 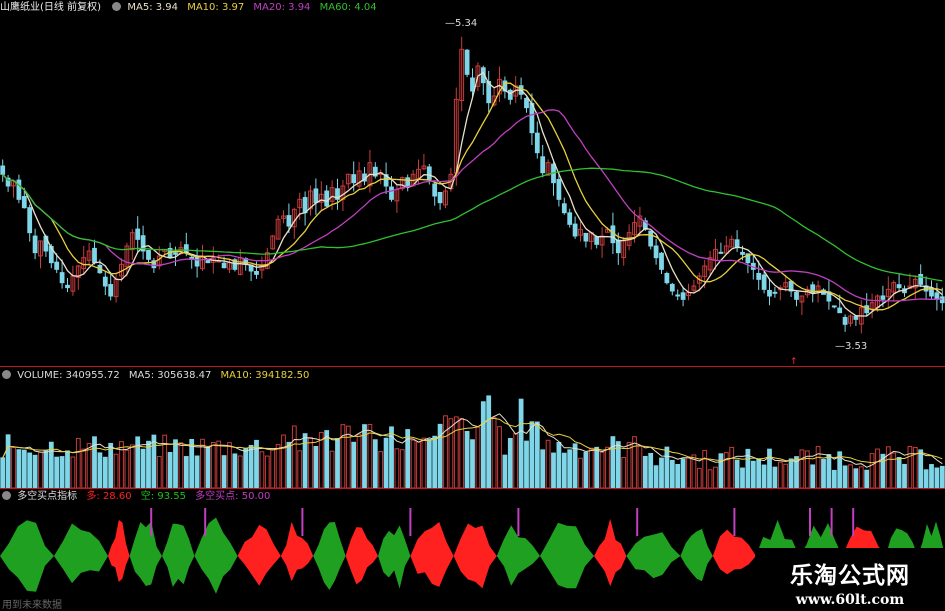 I want to click on high-price-marker: —5.34, so click(x=461, y=23).